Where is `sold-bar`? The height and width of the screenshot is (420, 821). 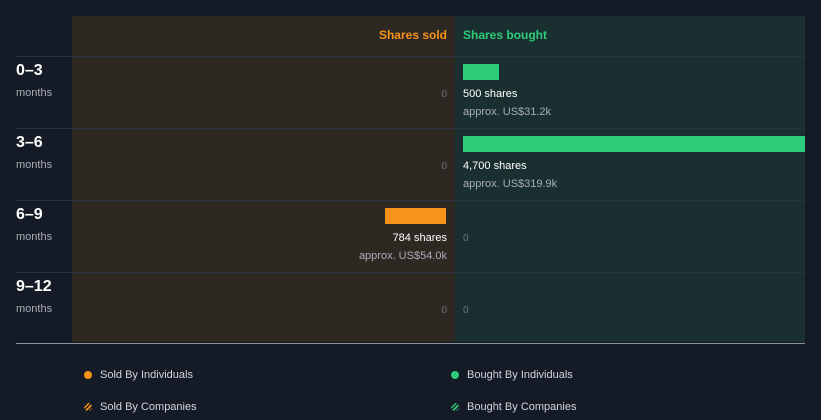
sold-bar is located at coordinates (415, 216).